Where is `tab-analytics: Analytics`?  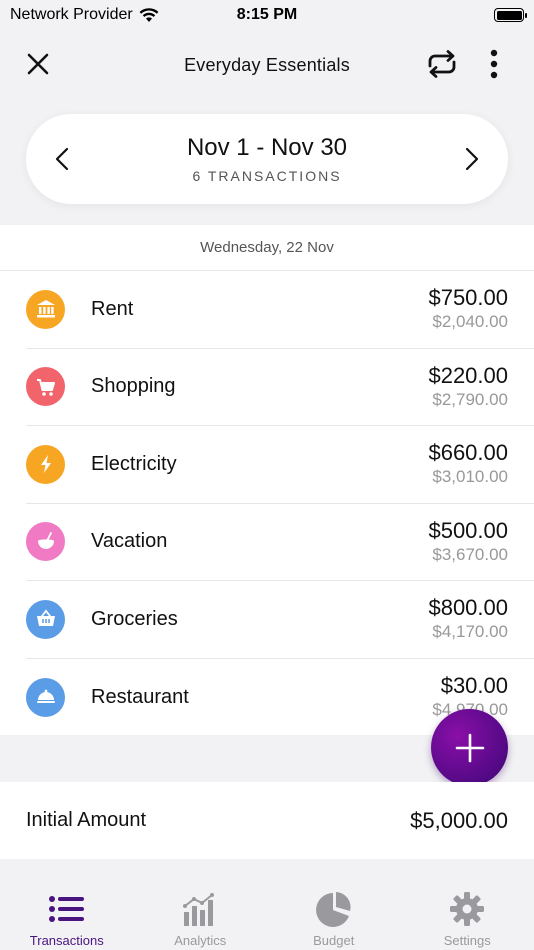 tab-analytics: Analytics is located at coordinates (201, 915).